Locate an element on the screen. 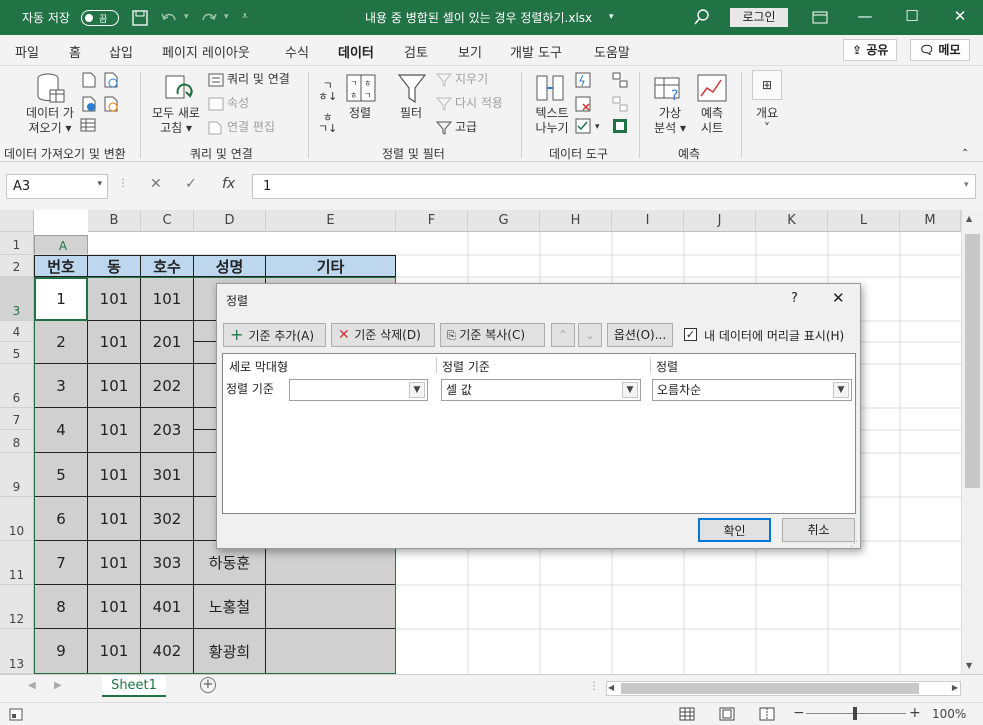  minimize-icon: — is located at coordinates (865, 16).